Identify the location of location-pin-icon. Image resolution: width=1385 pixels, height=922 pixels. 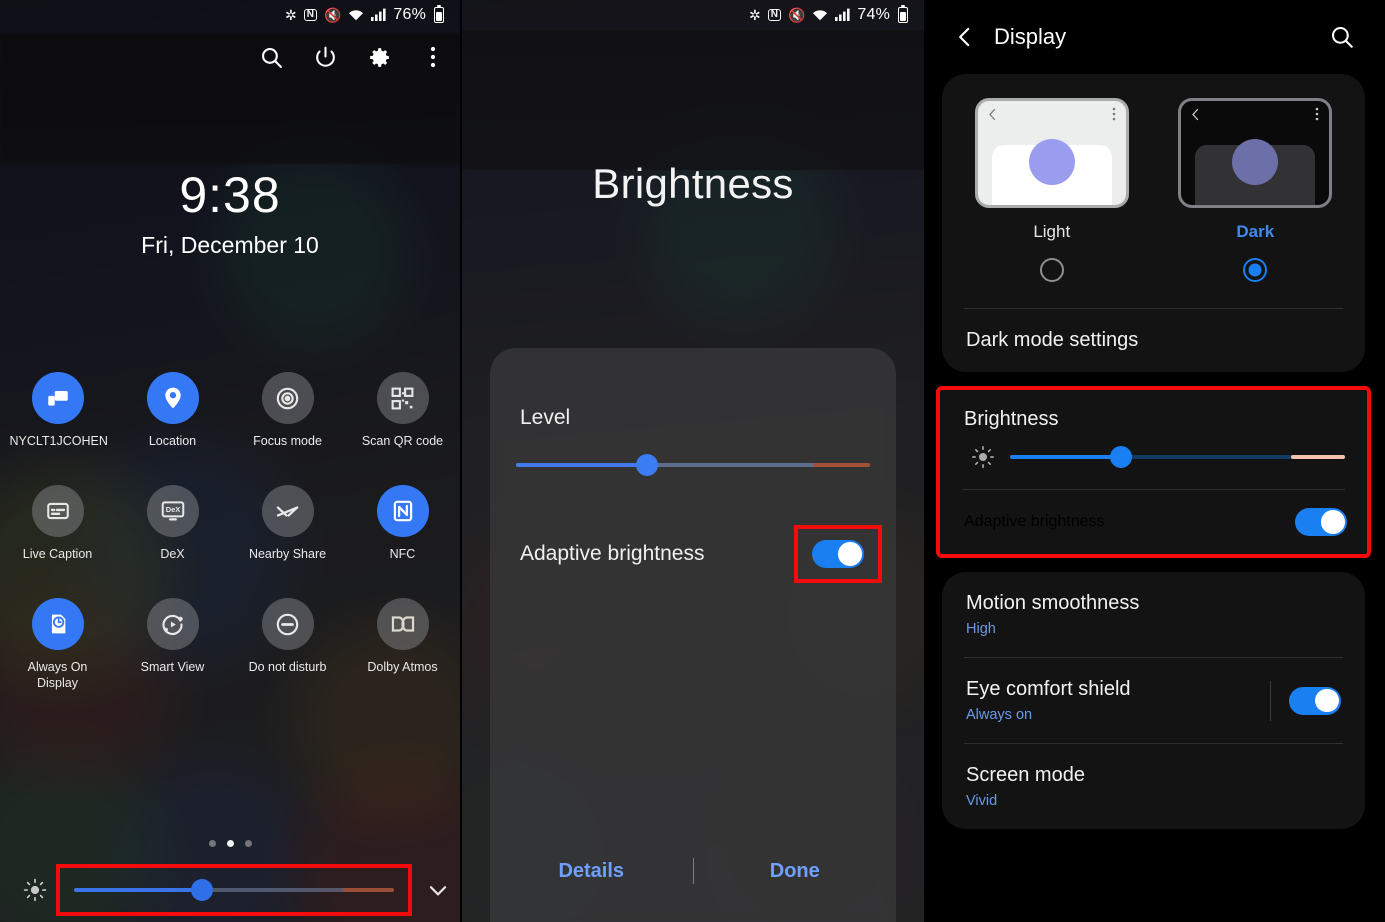
(172, 398).